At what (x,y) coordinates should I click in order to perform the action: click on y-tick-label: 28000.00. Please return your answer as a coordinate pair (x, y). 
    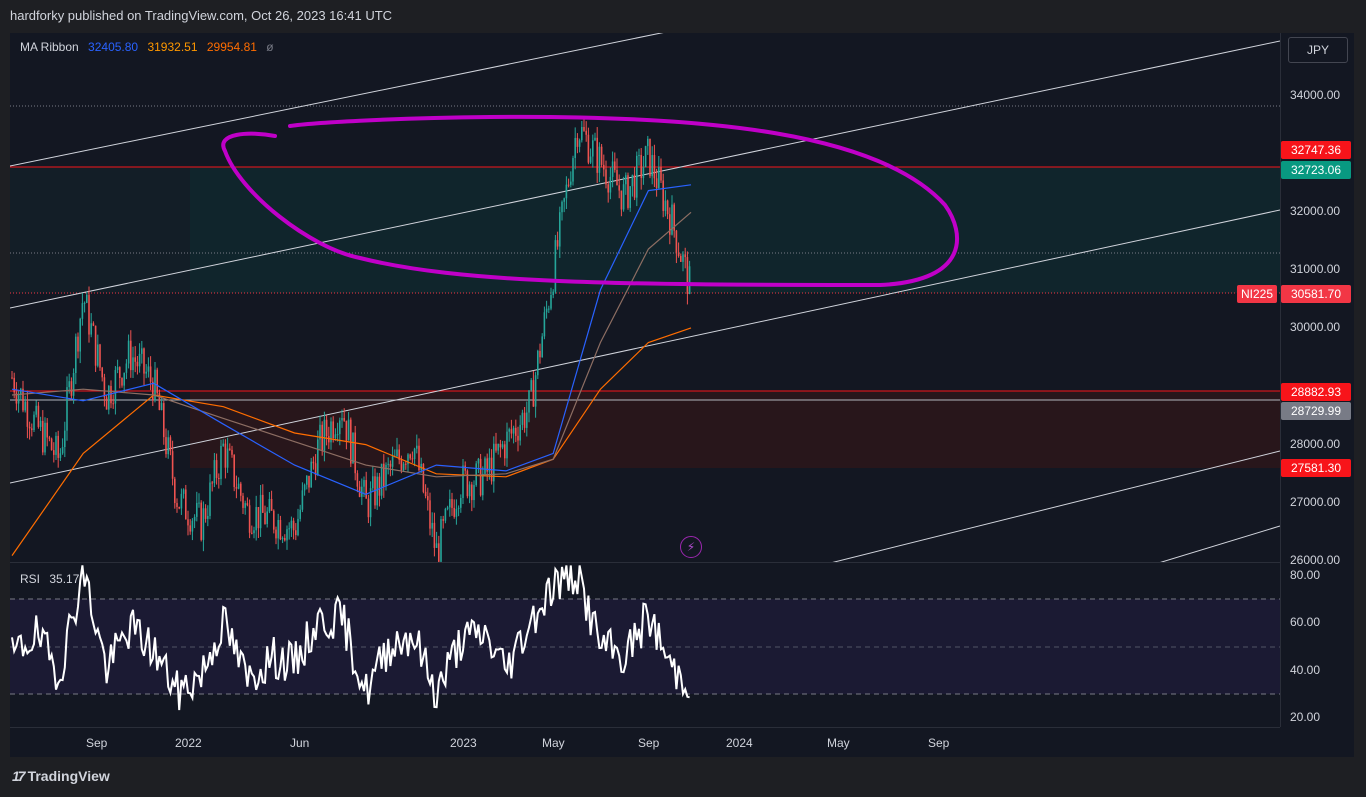
    Looking at the image, I should click on (1315, 444).